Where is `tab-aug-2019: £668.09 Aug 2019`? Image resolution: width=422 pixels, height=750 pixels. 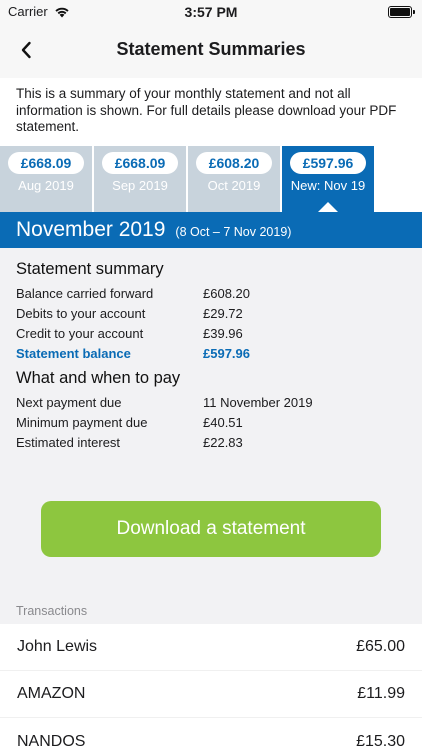
tab-aug-2019: £668.09 Aug 2019 is located at coordinates (46, 179).